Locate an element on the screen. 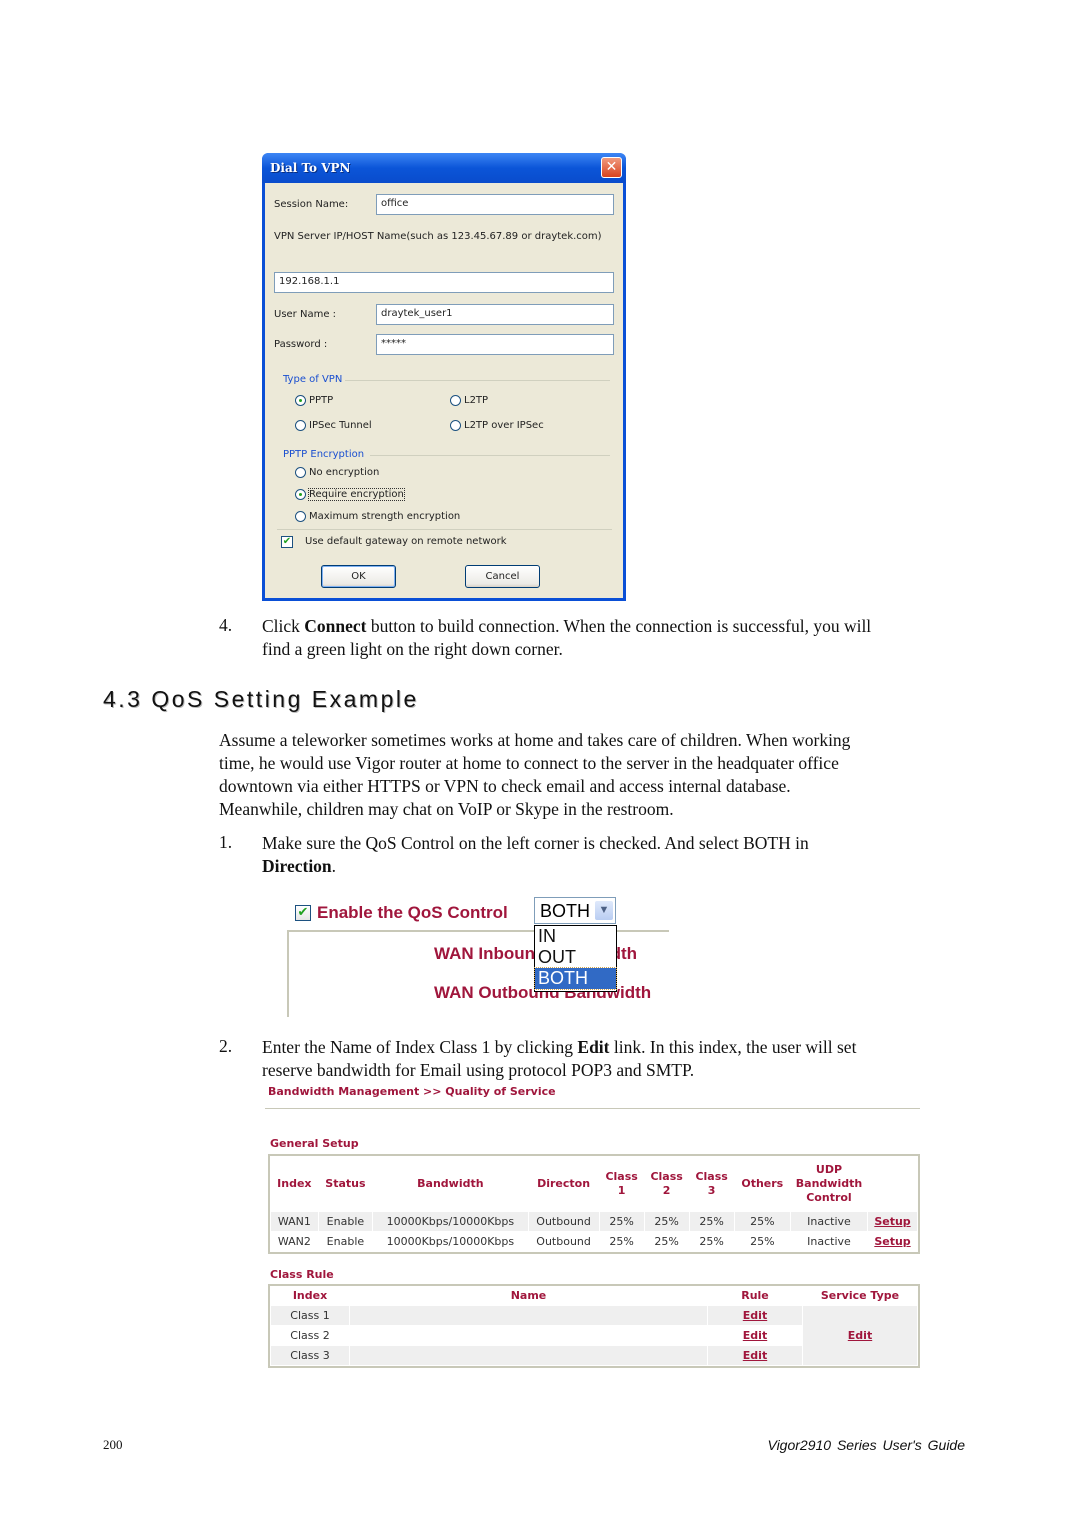 Image resolution: width=1080 pixels, height=1528 pixels. cell-index: Class 2 is located at coordinates (310, 1335).